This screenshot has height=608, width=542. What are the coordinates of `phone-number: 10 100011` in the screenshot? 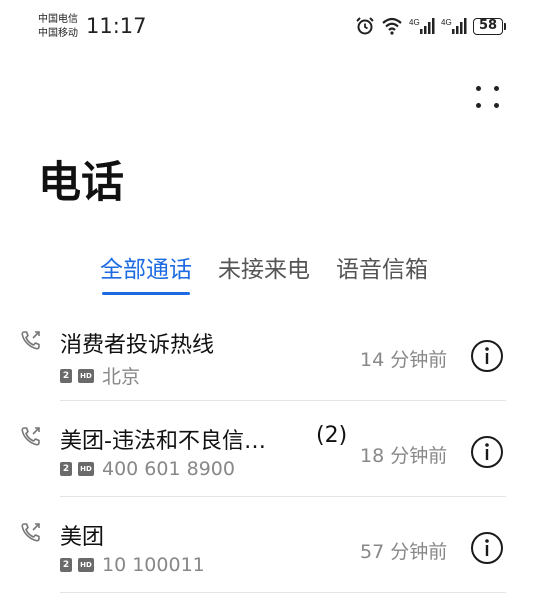 It's located at (153, 565).